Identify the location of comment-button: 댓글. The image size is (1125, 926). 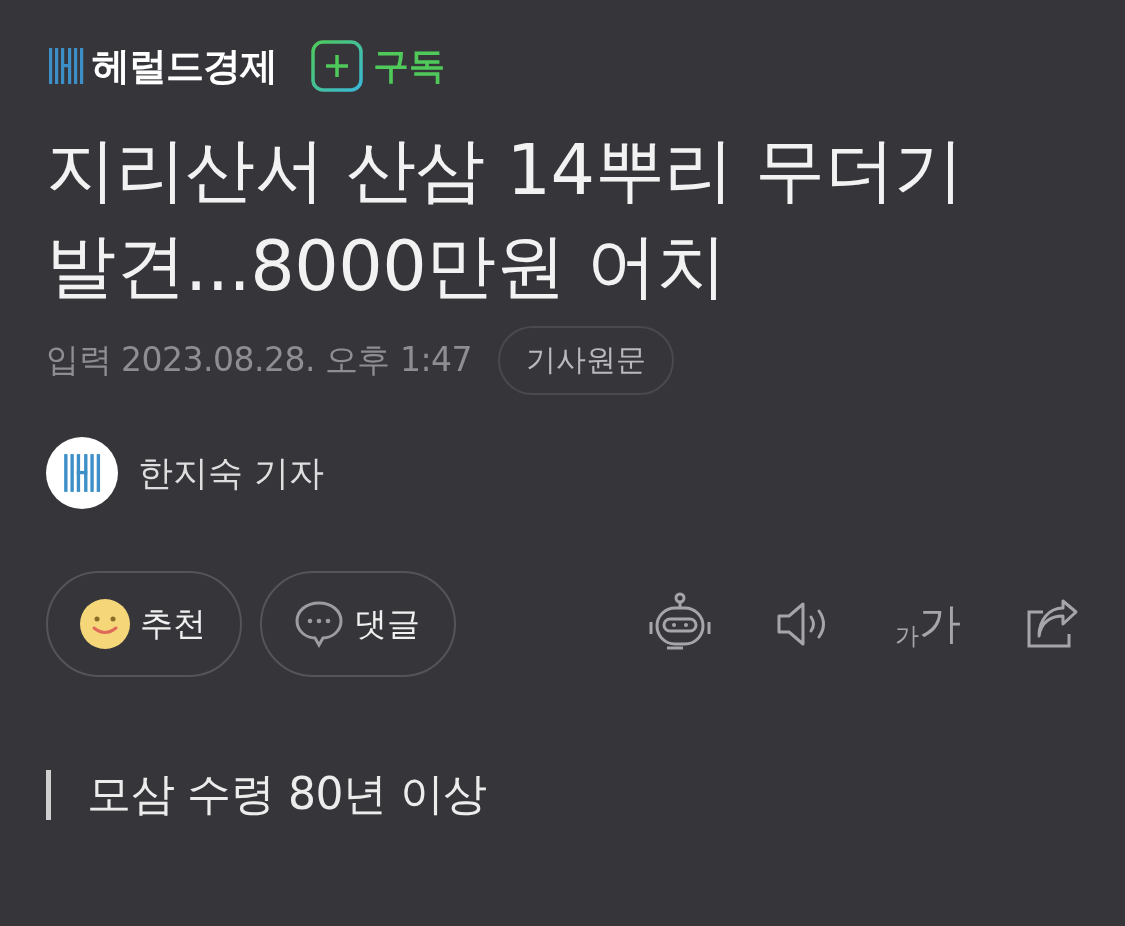
(358, 624).